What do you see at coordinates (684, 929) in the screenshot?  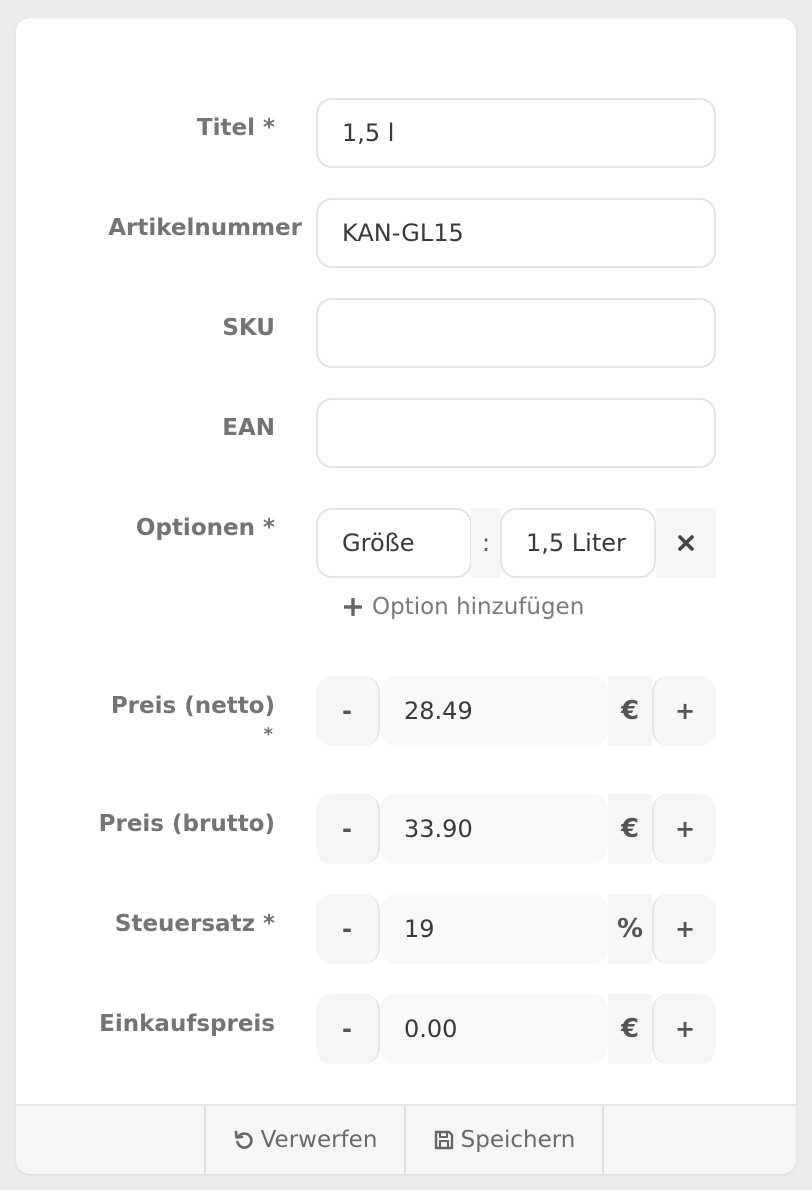 I see `tax-rate-increment-button: +` at bounding box center [684, 929].